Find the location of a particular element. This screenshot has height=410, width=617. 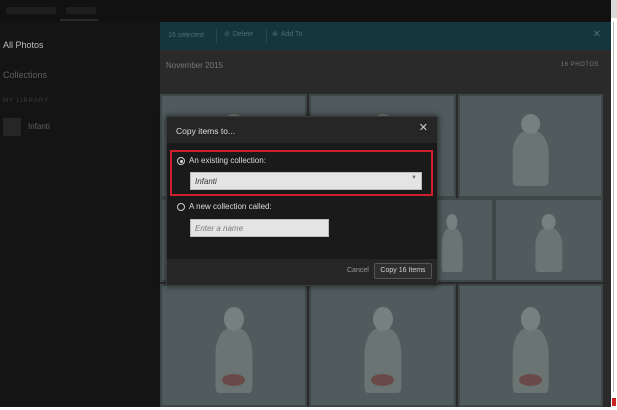

sidebar-item-label: Infanti is located at coordinates (39, 126).